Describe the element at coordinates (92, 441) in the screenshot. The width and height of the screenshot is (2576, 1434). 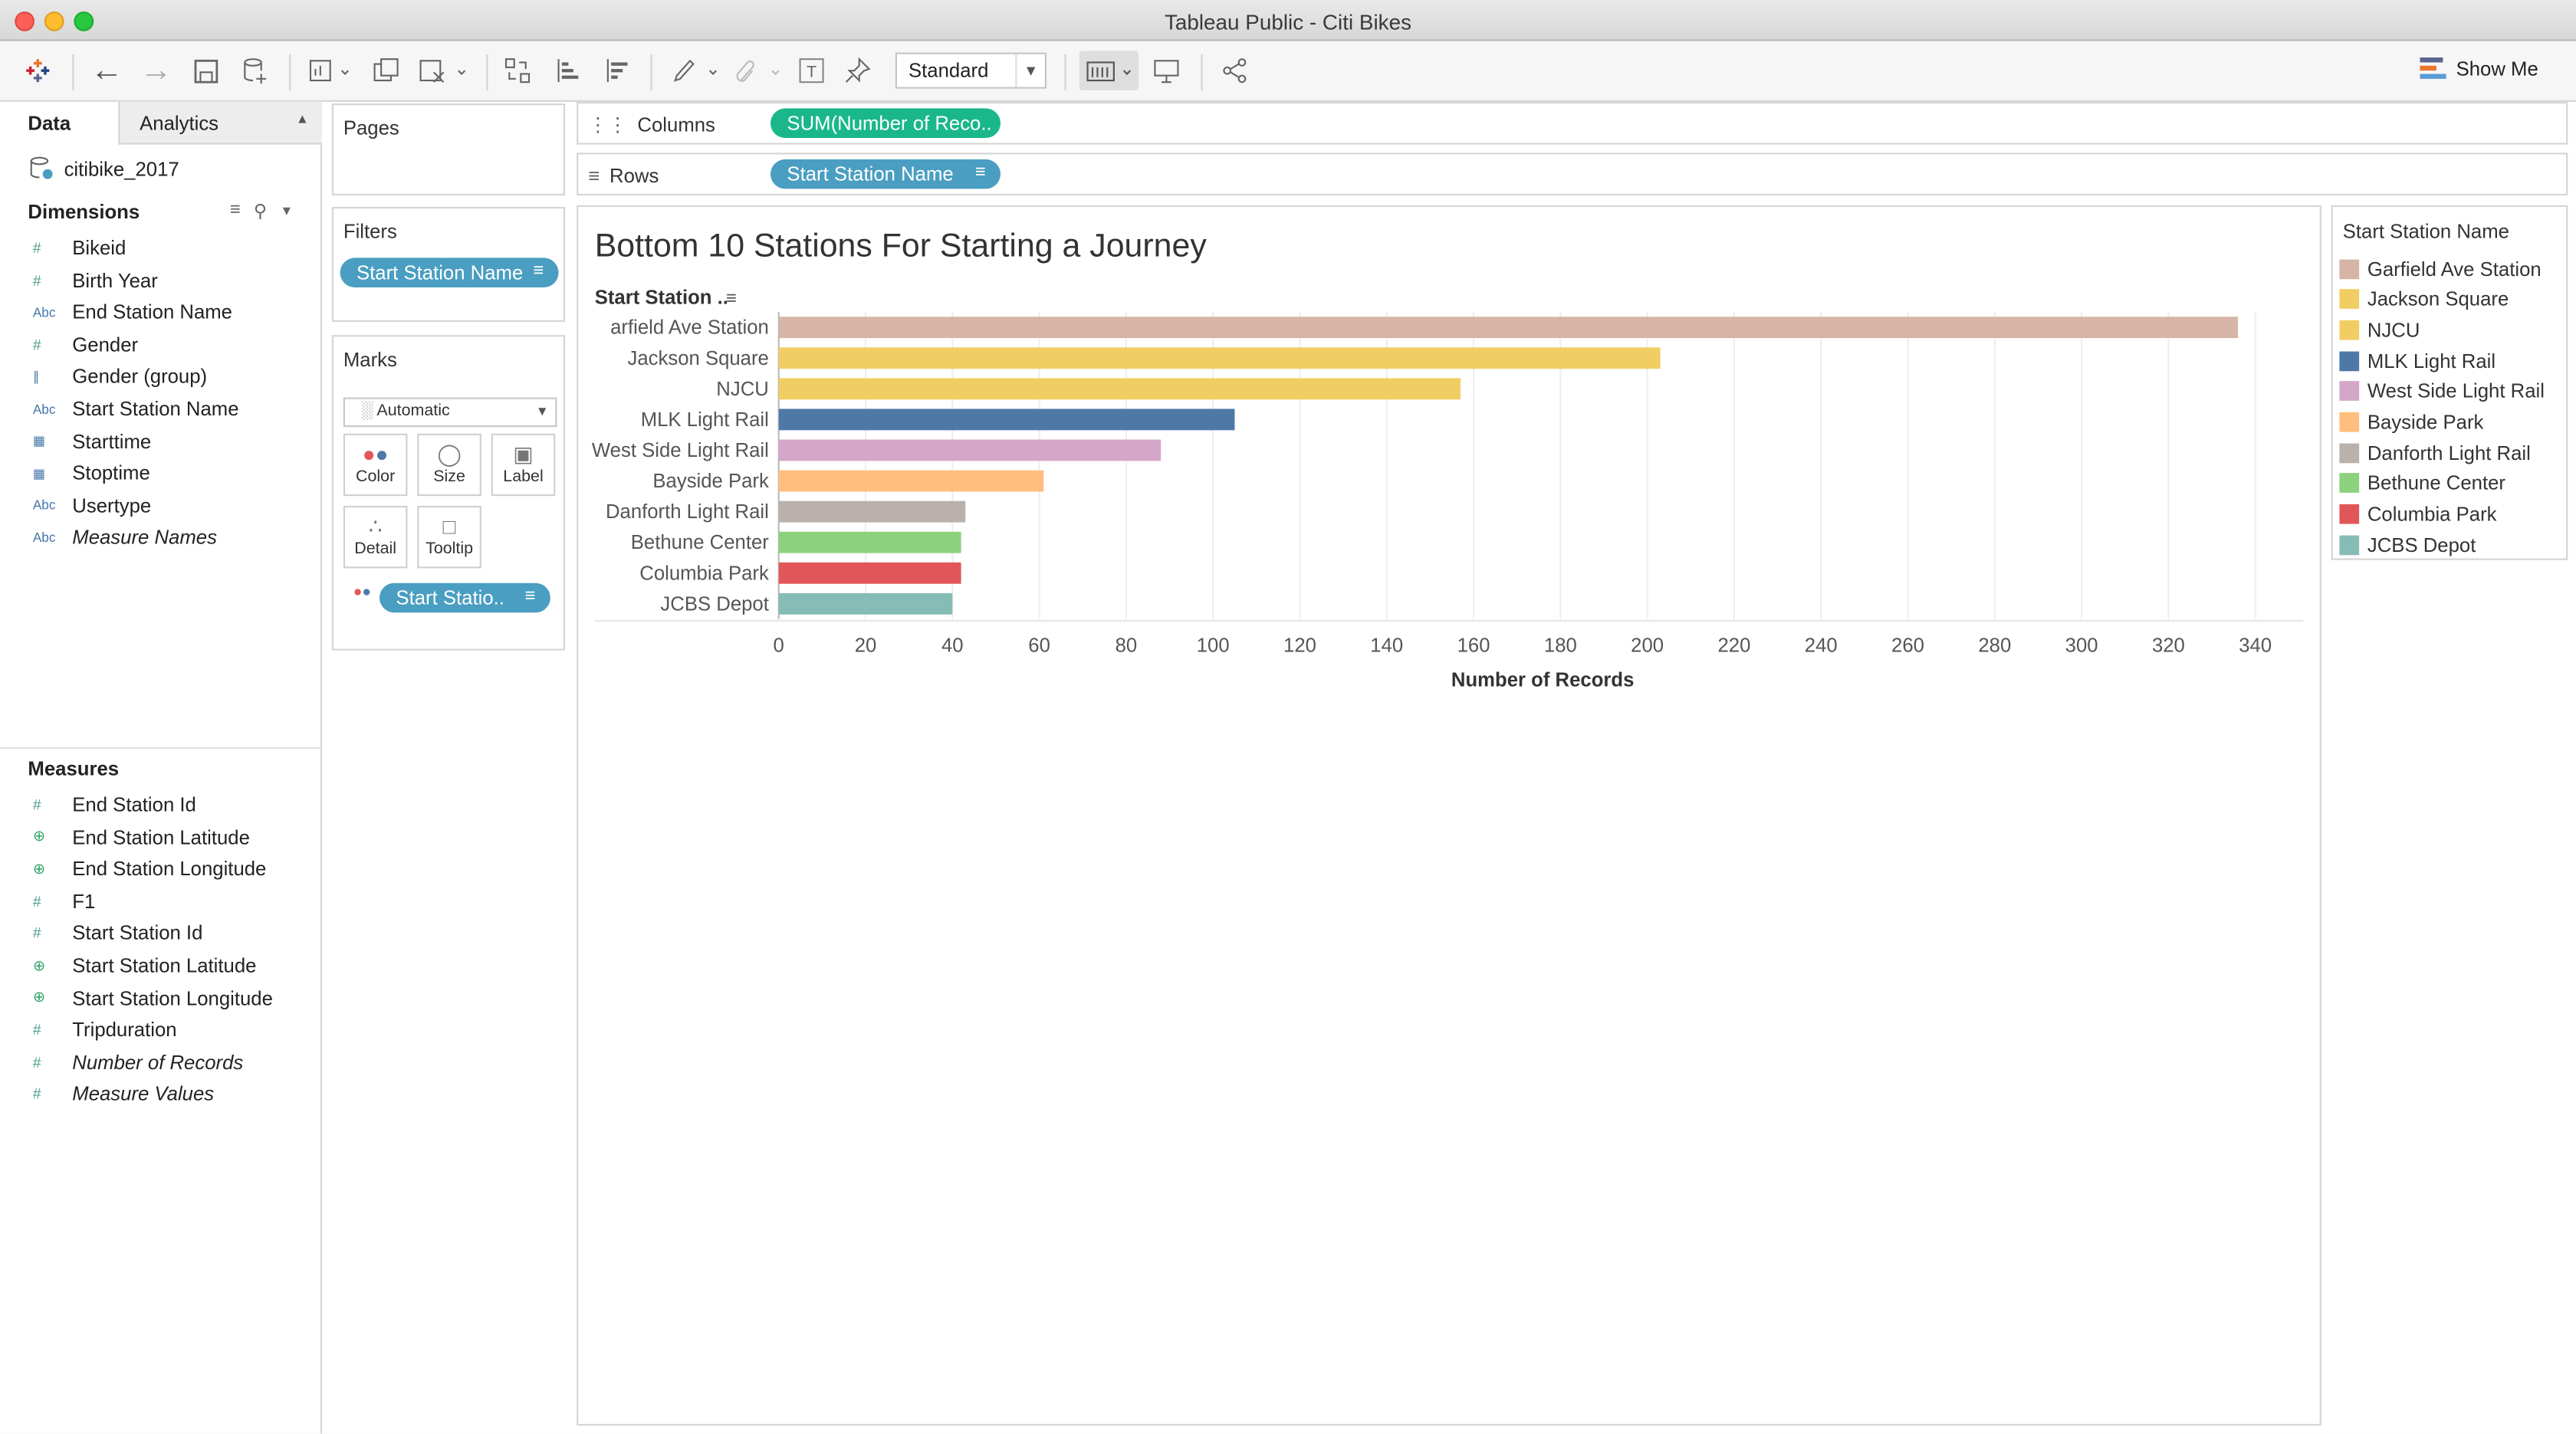
I see `field-item: ▦ Starttime` at that location.